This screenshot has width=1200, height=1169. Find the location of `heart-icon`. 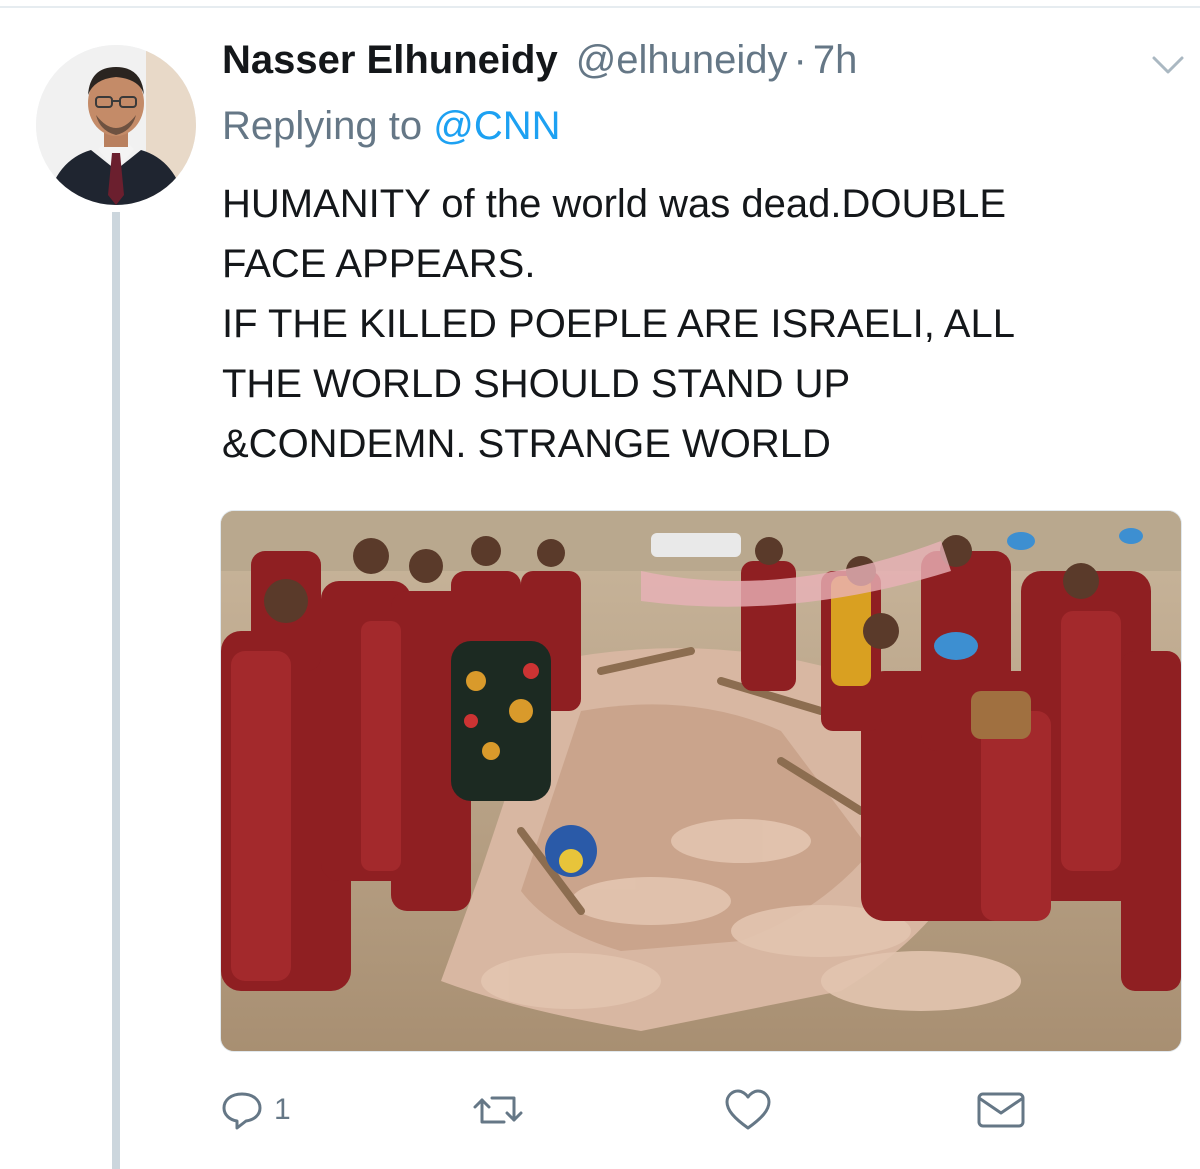

heart-icon is located at coordinates (748, 1109).